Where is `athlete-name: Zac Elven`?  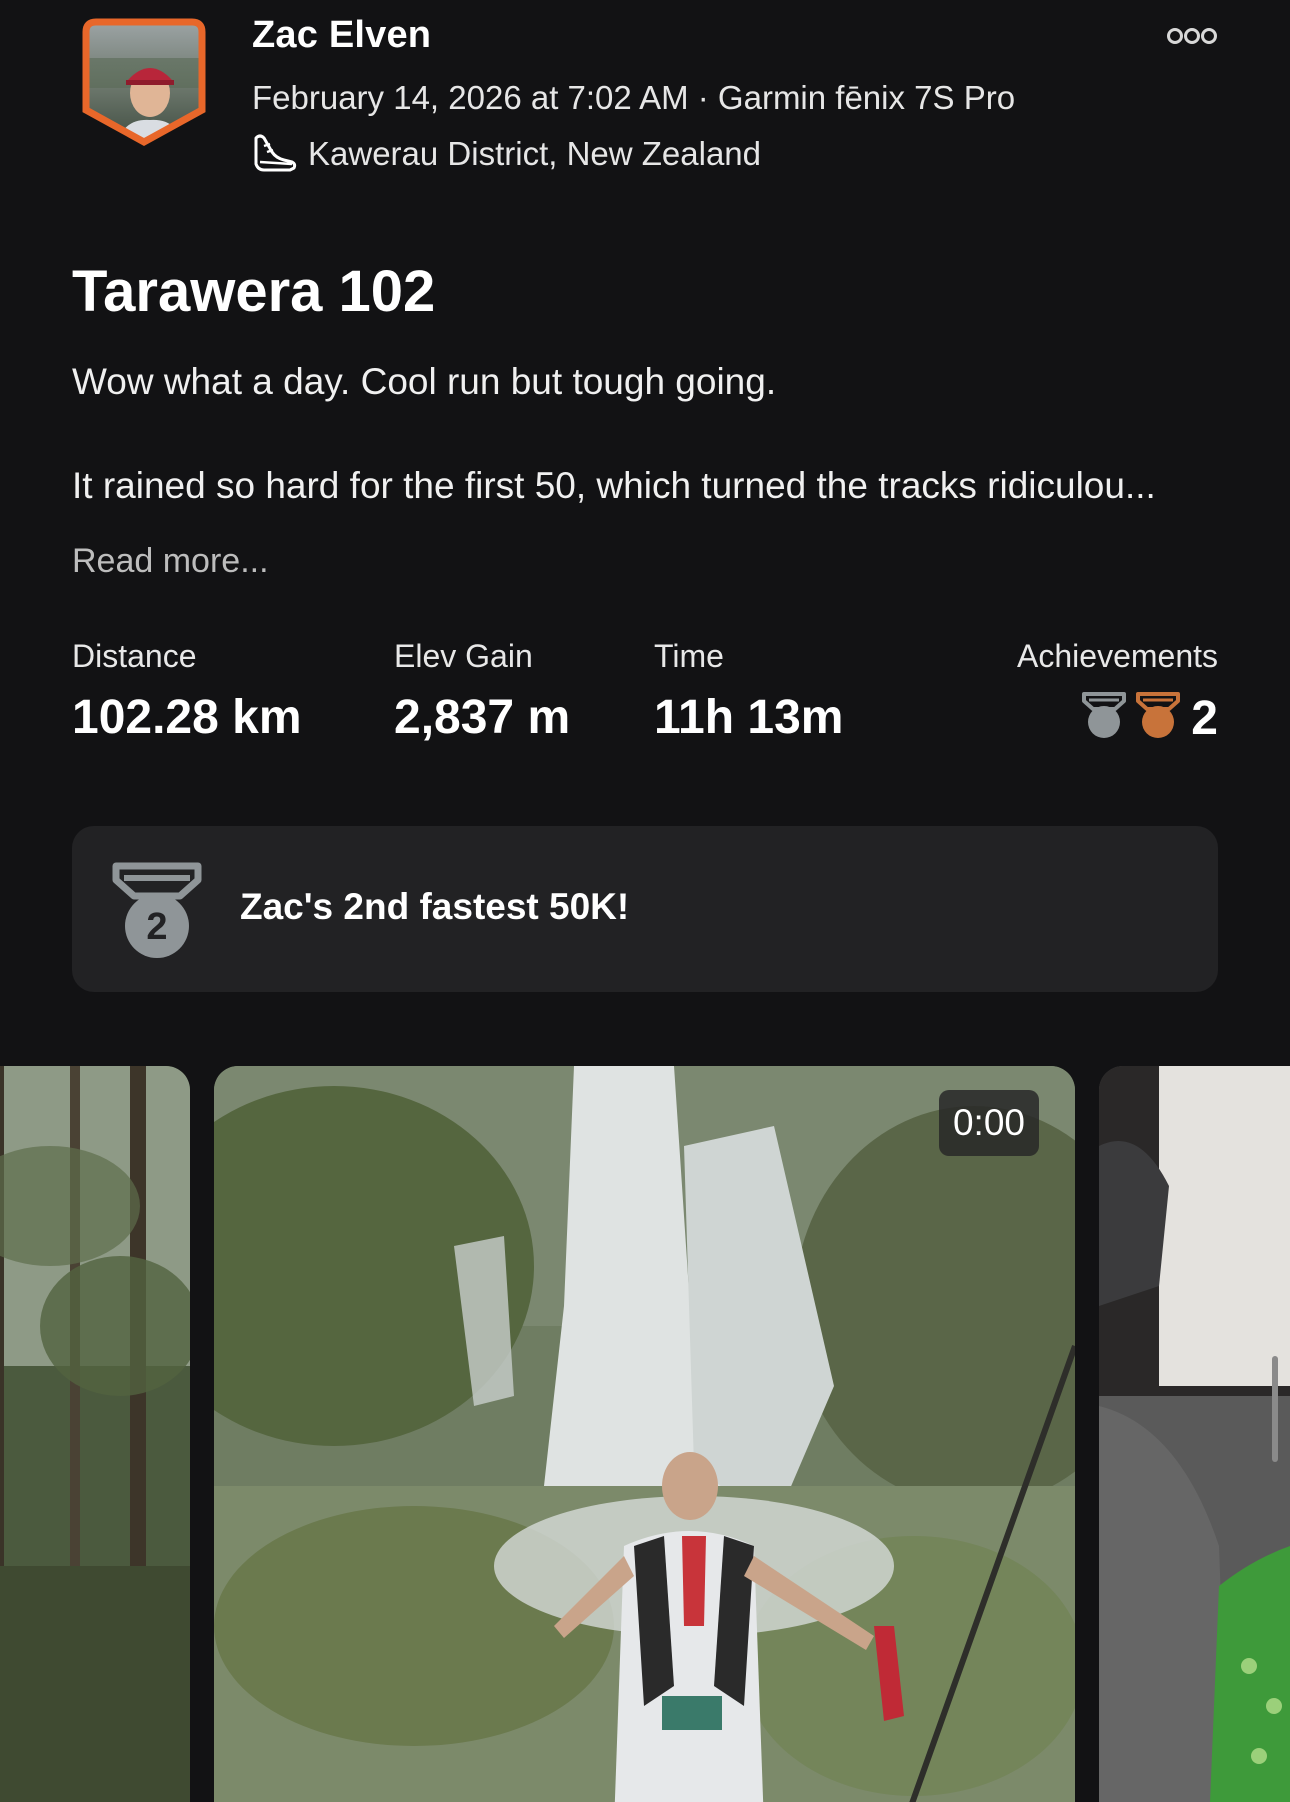
athlete-name: Zac Elven is located at coordinates (341, 35).